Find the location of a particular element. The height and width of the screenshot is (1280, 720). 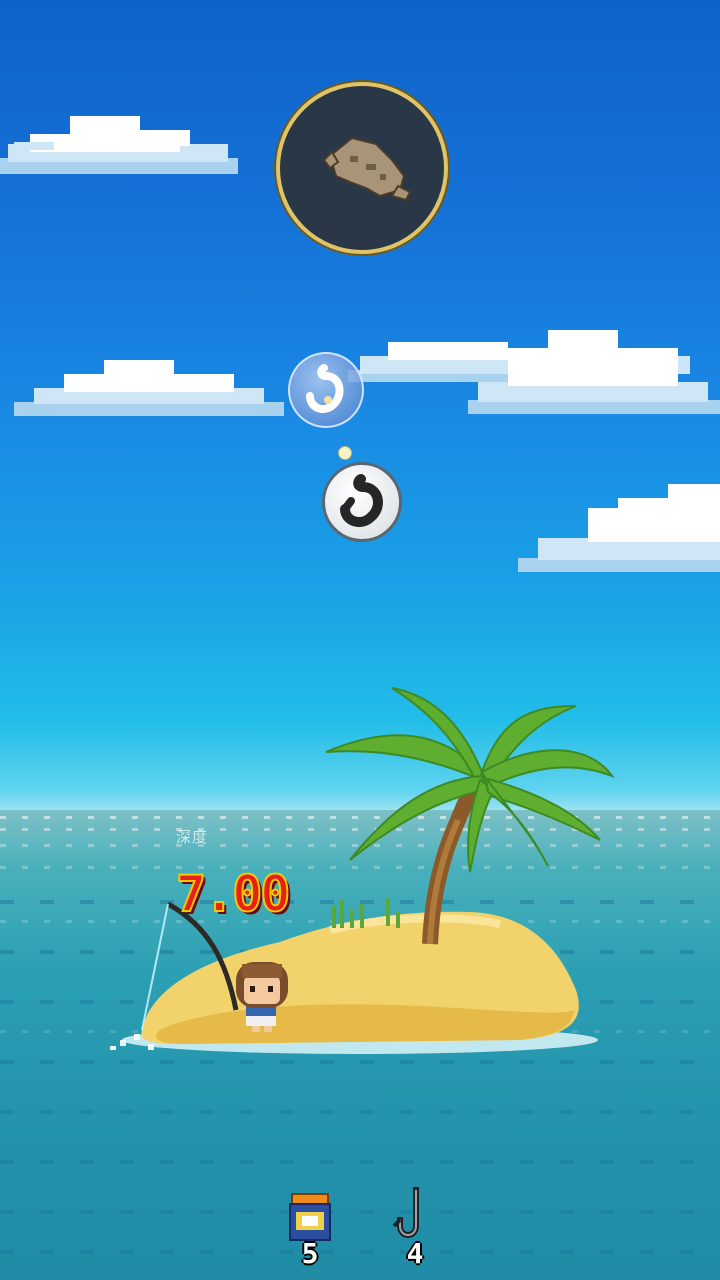

depth-value: 7.00 is located at coordinates (233, 894).